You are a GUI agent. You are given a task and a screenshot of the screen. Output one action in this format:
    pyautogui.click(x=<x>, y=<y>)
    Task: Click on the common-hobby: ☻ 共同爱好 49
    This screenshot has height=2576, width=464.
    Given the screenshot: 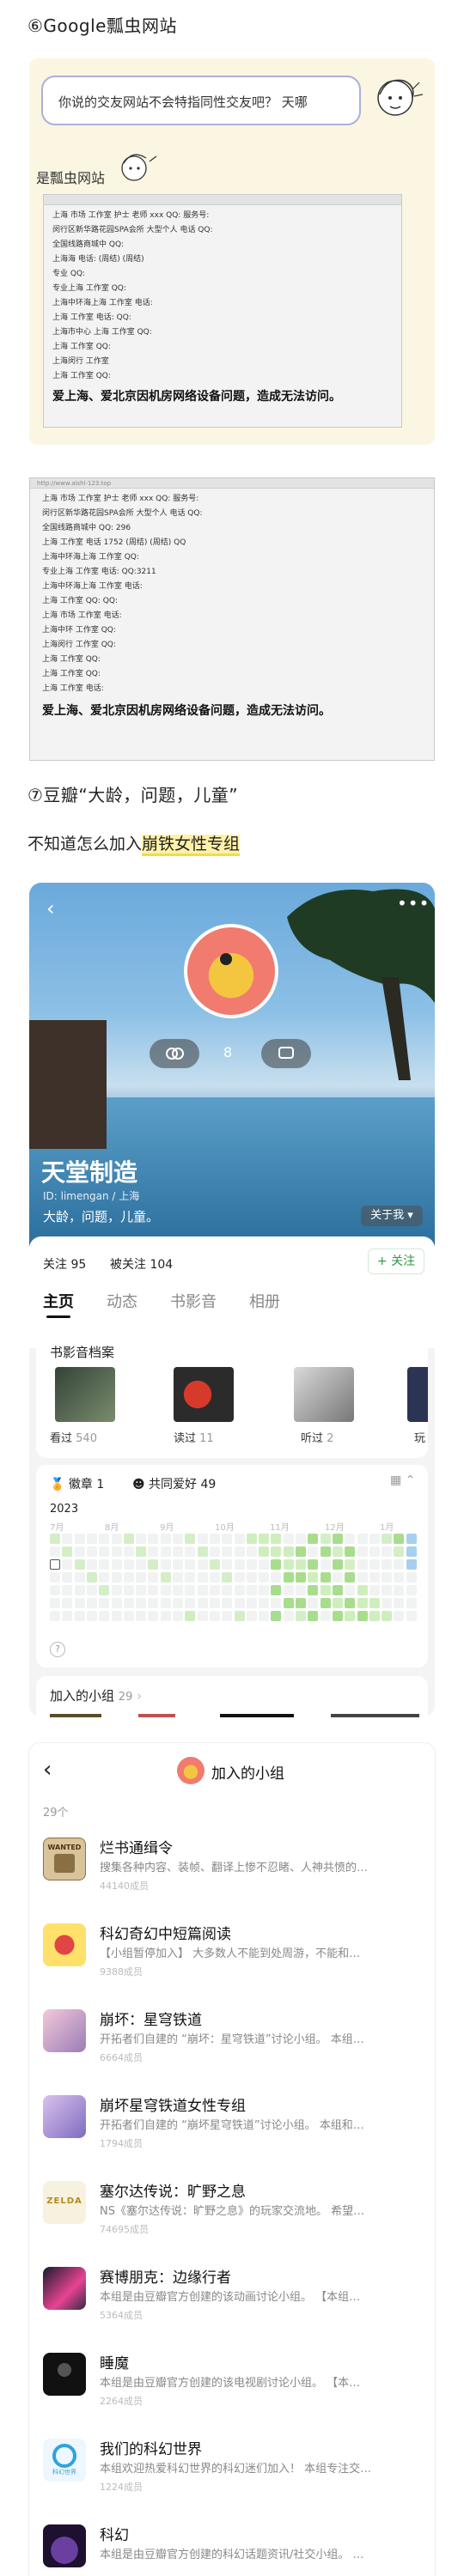 What is the action you would take?
    pyautogui.click(x=174, y=1484)
    